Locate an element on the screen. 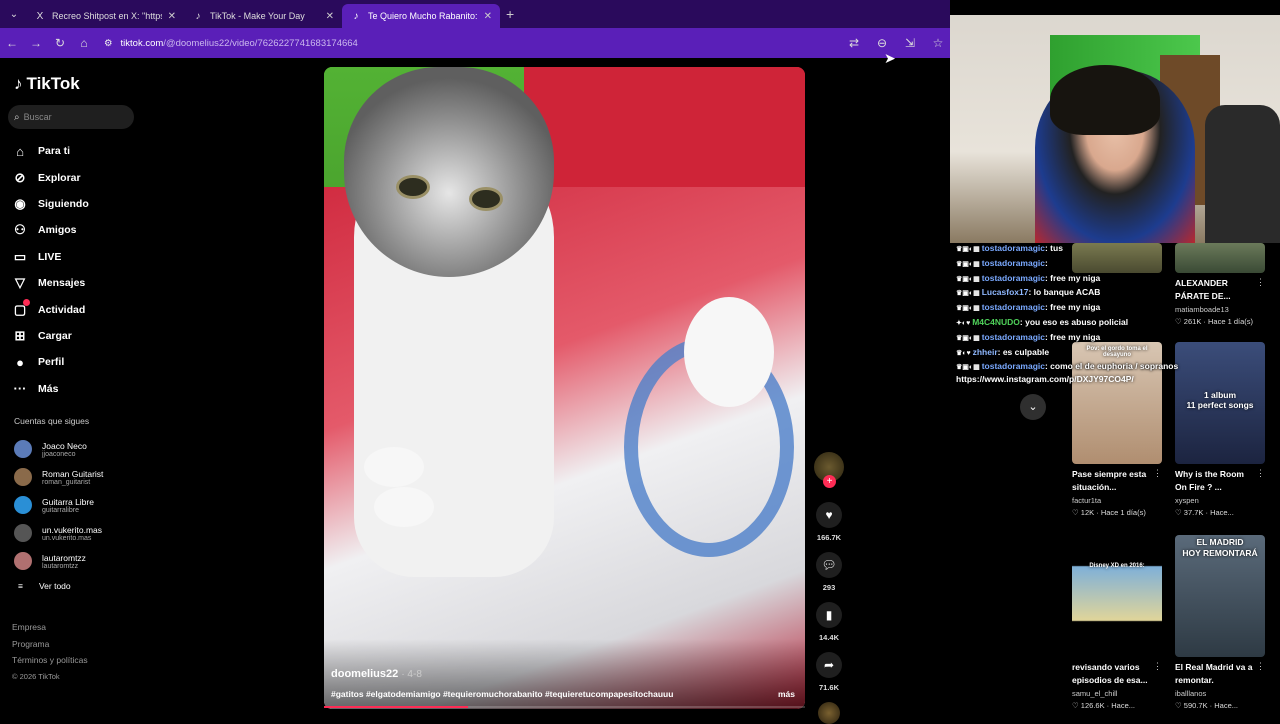 This screenshot has width=1280, height=724. video-author: doomelius22 · 4-8 is located at coordinates (376, 674).